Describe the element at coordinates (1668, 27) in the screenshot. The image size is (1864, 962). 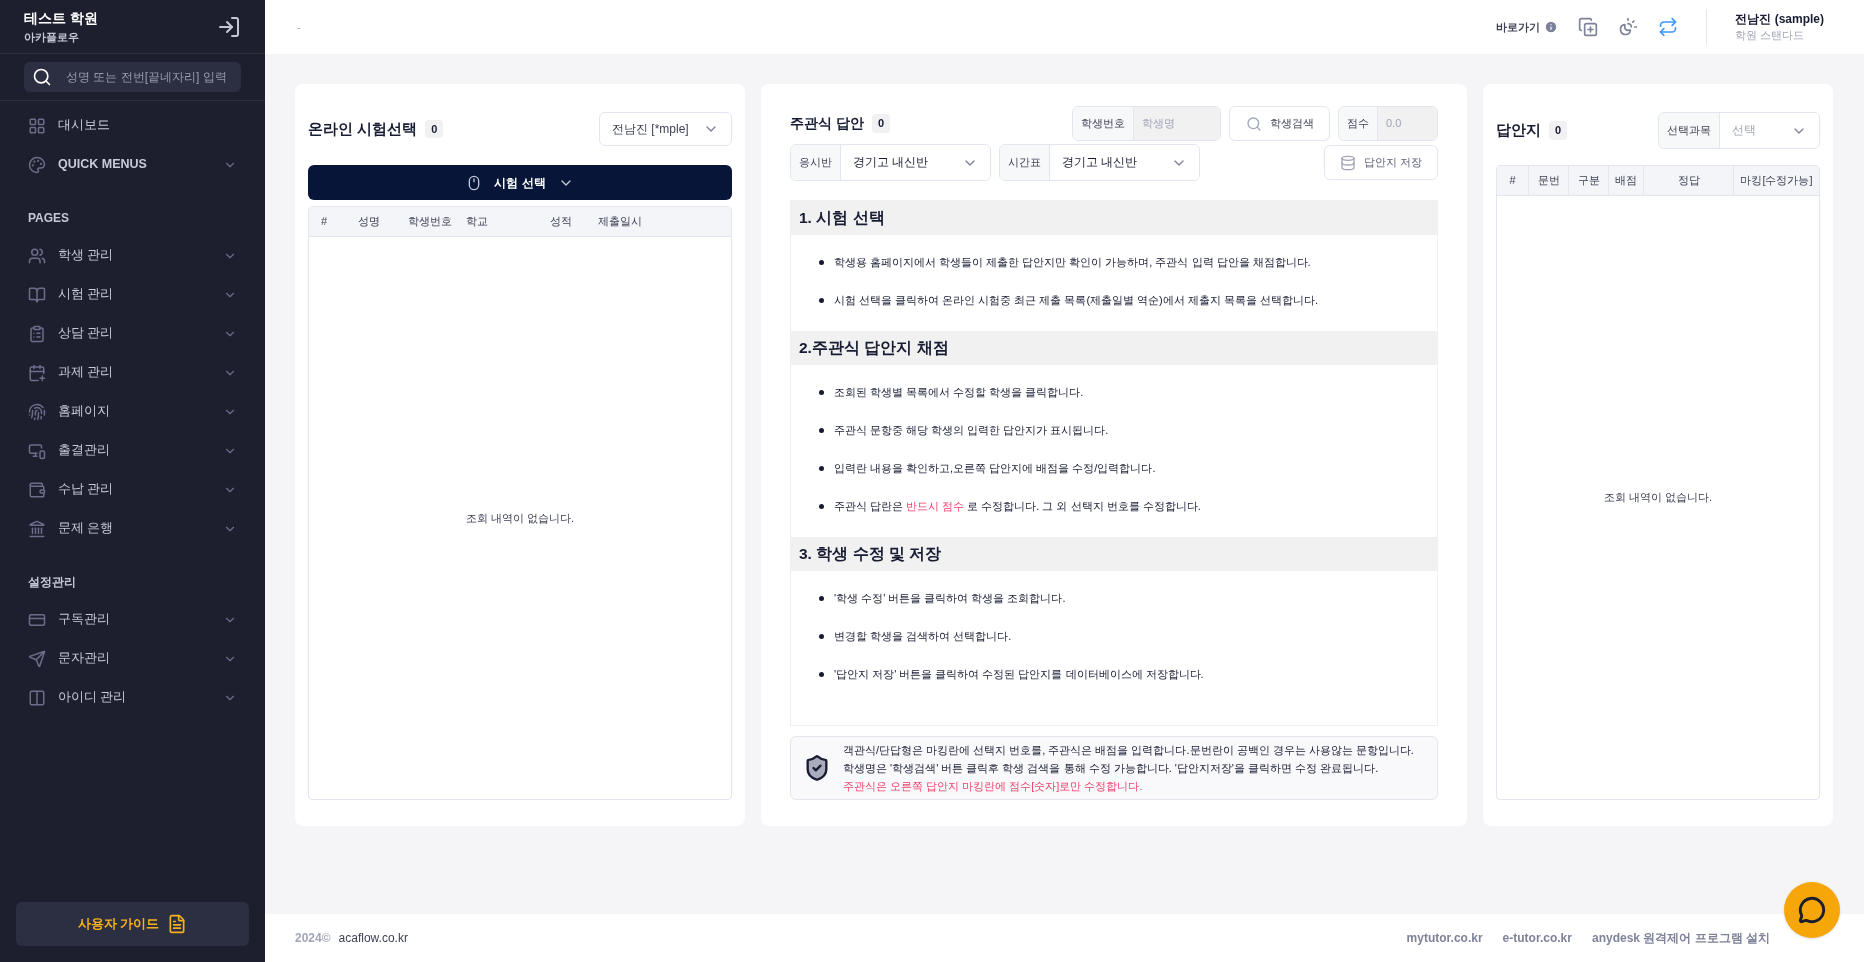
I see `refresh-icon` at that location.